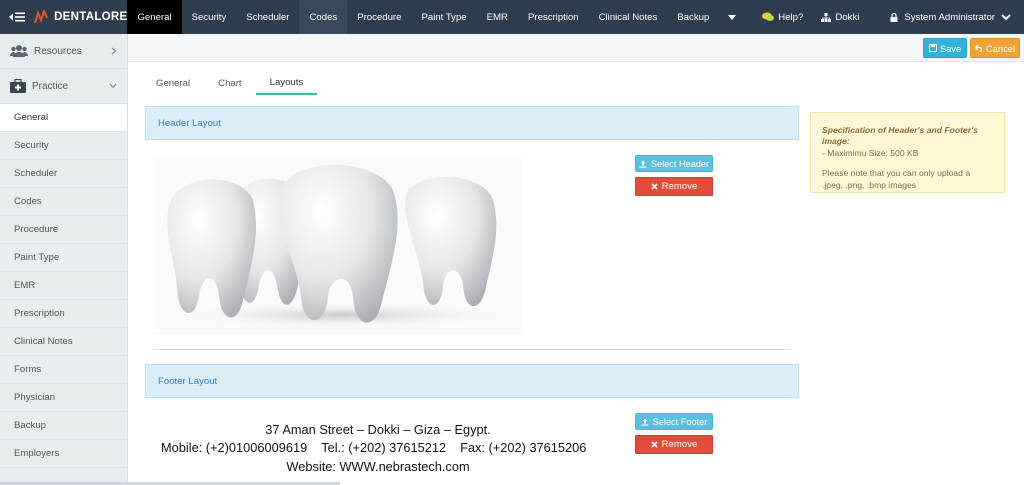 The width and height of the screenshot is (1024, 485). I want to click on menu-toggle-icon, so click(17, 17).